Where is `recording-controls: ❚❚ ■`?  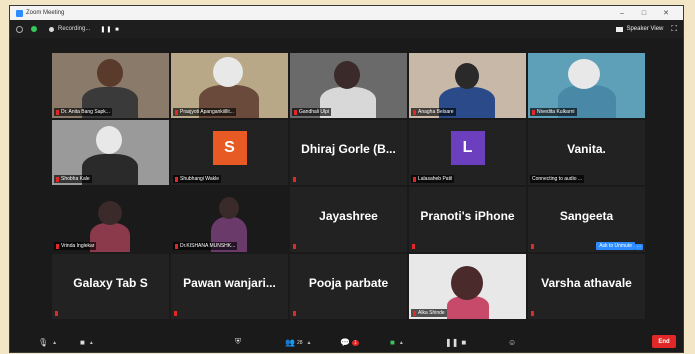
recording-controls: ❚❚ ■ is located at coordinates (109, 29).